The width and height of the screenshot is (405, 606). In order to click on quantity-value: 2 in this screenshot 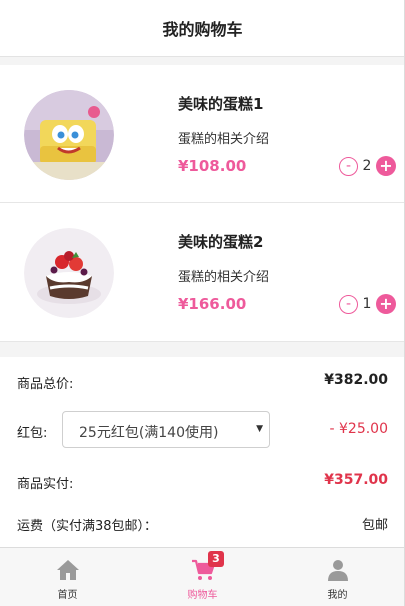, I will do `click(367, 166)`.